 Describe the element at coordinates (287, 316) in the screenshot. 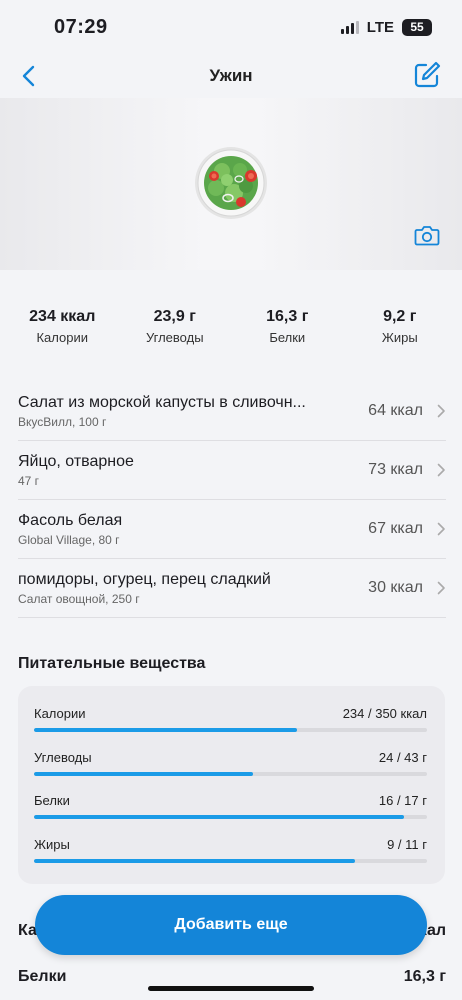

I see `macro-value: 16,3 г` at that location.